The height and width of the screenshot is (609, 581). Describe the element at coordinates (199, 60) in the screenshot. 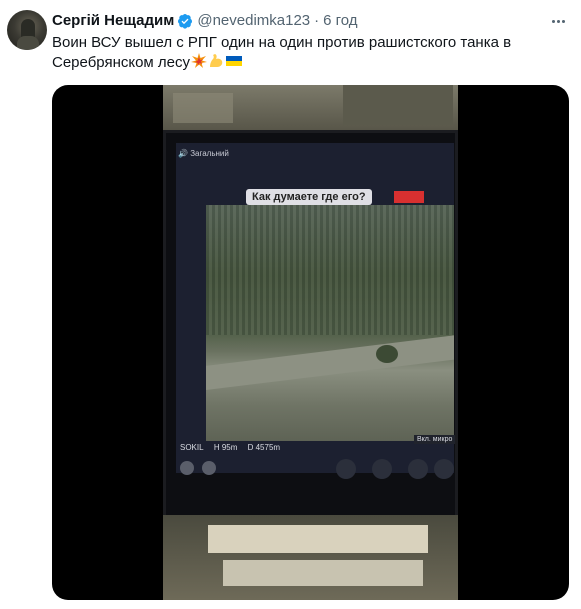

I see `collision-icon` at that location.